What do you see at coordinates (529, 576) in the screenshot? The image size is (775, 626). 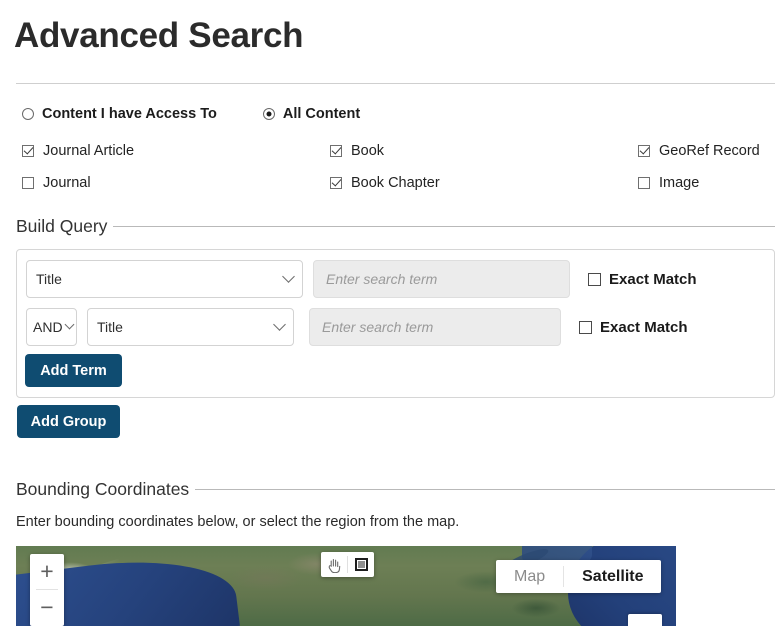 I see `map-type-map-button: Map` at bounding box center [529, 576].